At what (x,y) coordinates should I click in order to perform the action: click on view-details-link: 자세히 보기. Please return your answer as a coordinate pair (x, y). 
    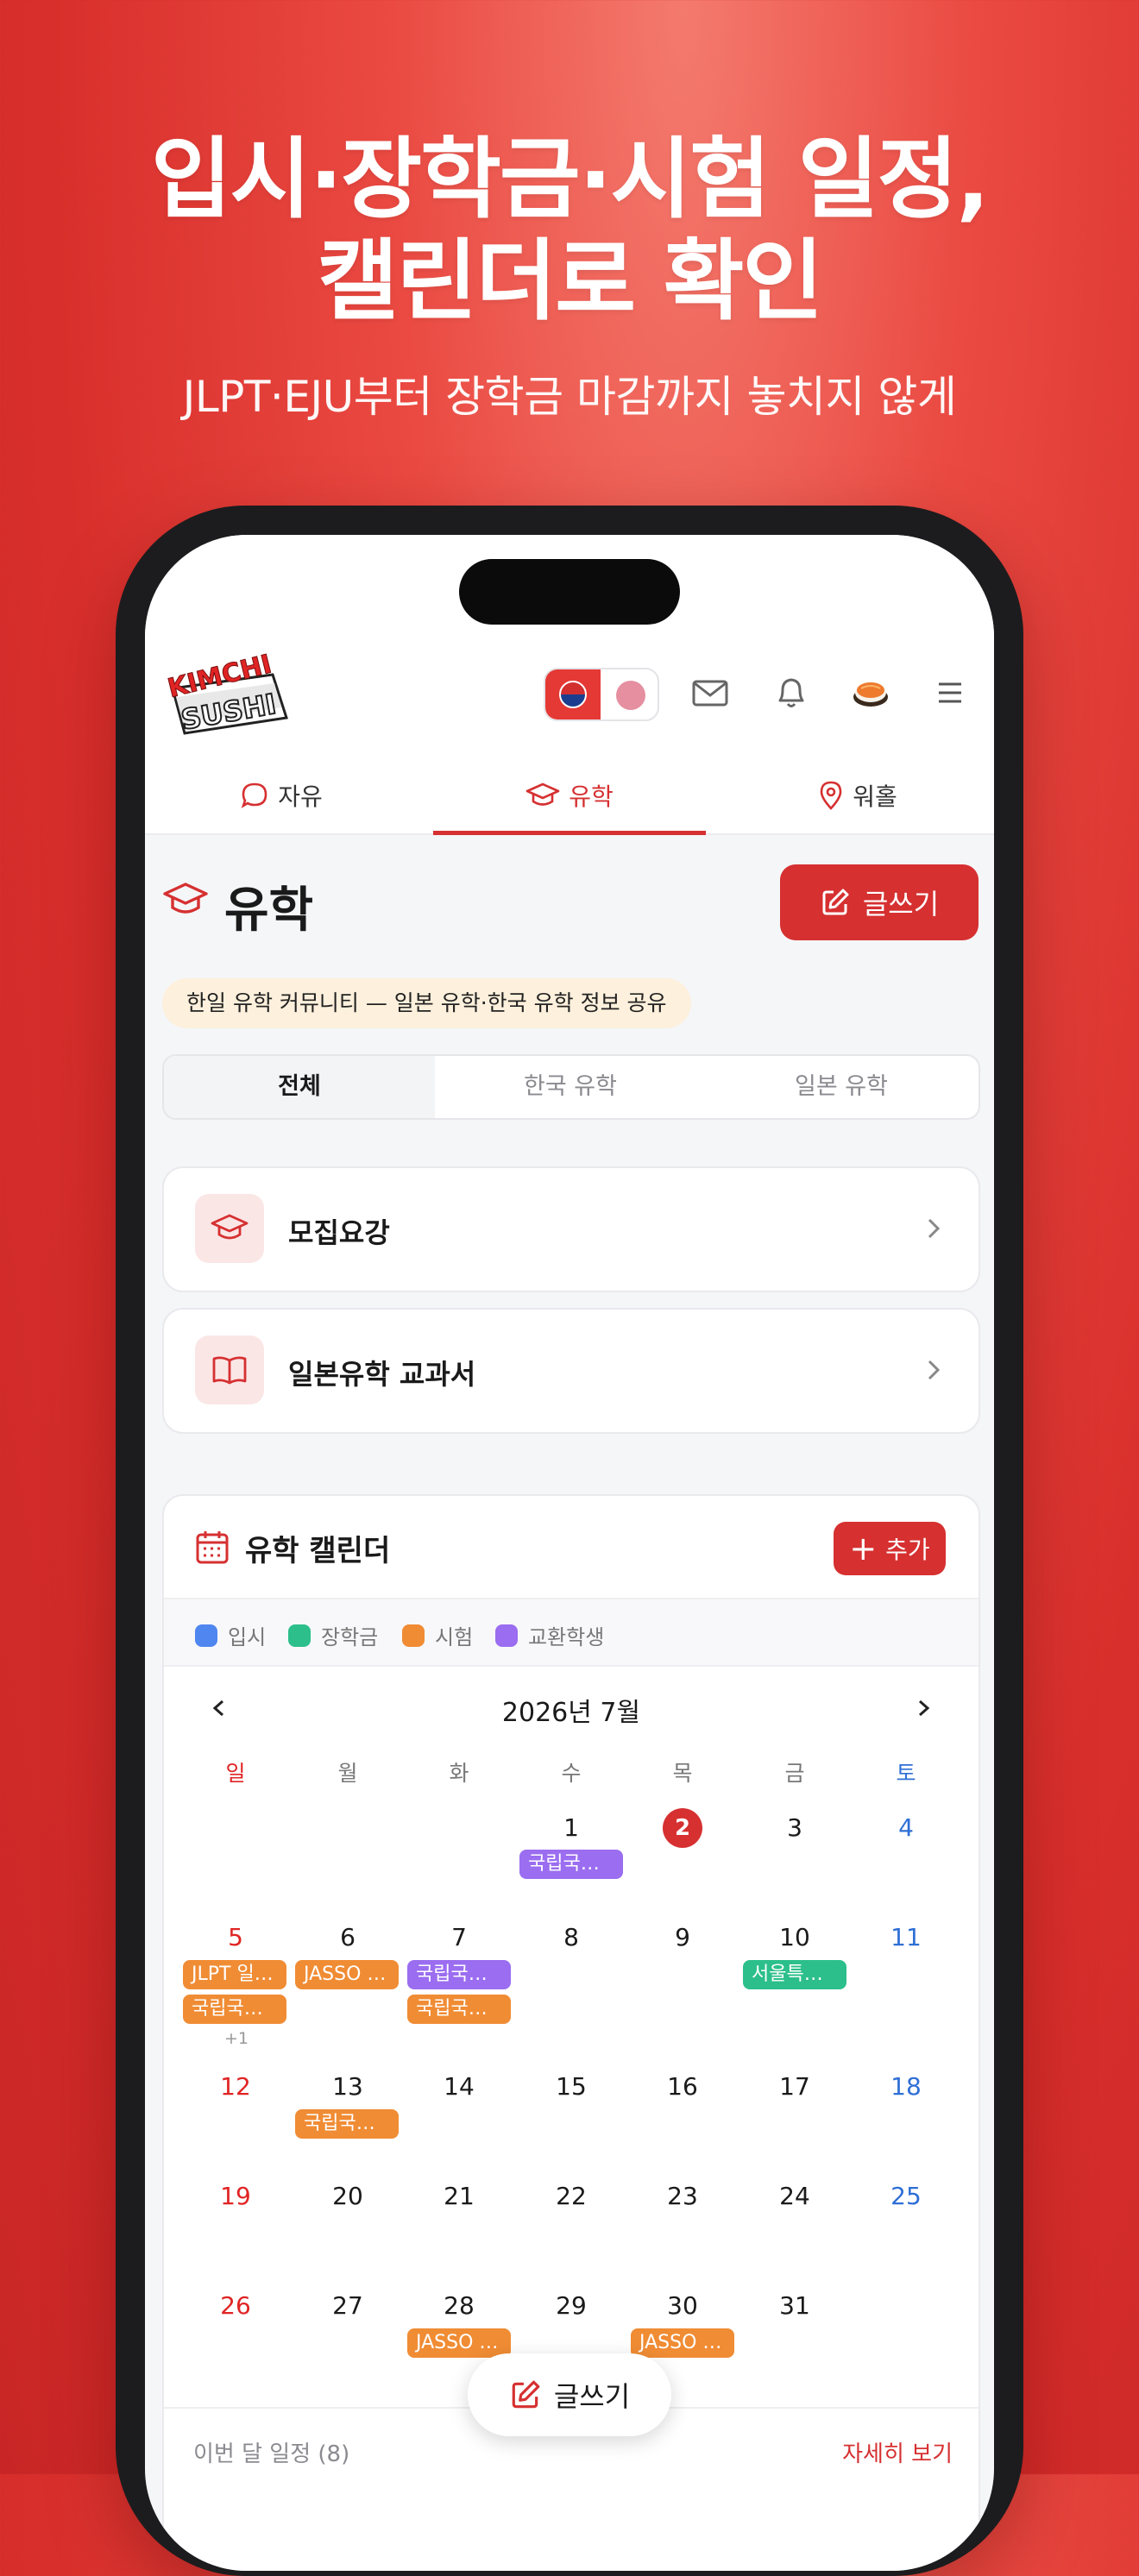
    Looking at the image, I should click on (898, 2452).